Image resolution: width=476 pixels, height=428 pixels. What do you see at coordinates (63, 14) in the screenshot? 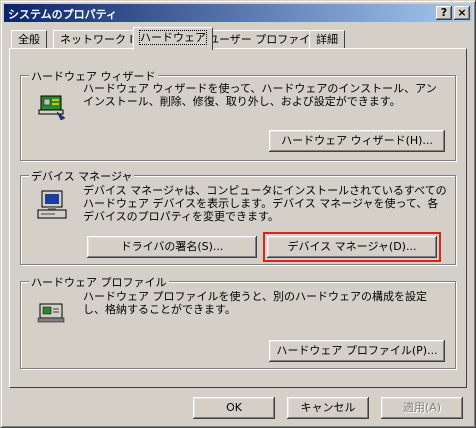
I see `window-title: システムのプロパティ` at bounding box center [63, 14].